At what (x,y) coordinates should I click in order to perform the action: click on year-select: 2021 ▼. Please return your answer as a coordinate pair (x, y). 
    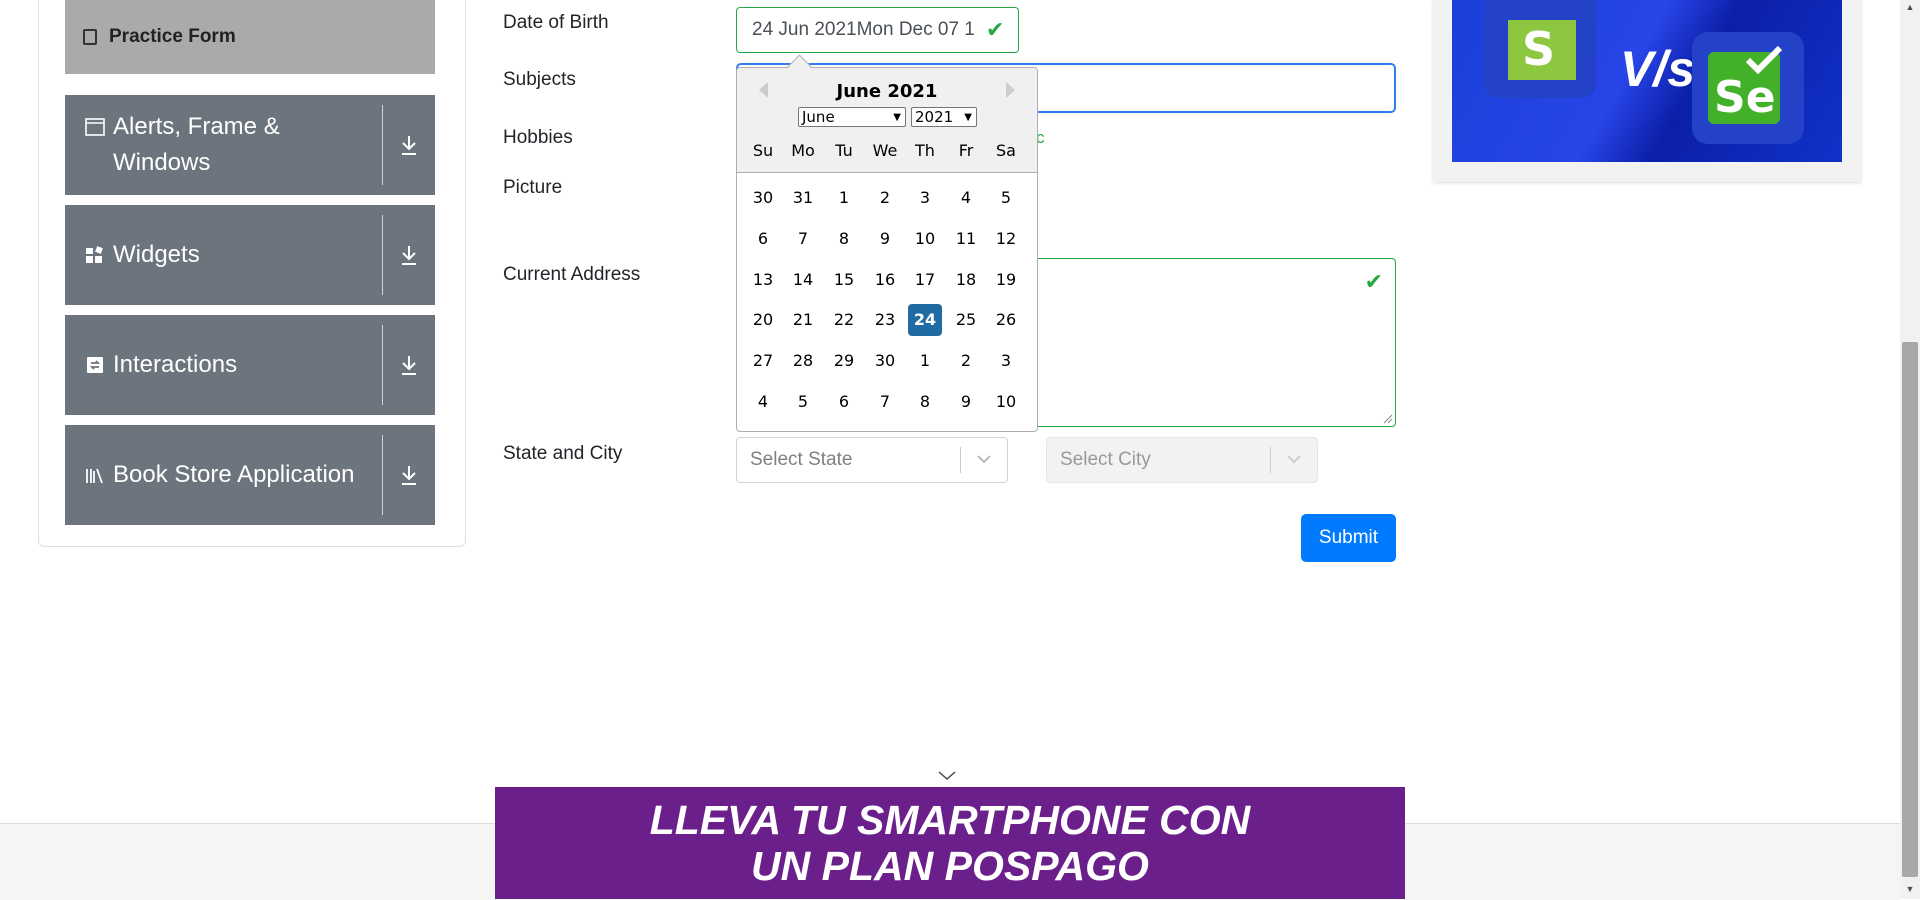
    Looking at the image, I should click on (944, 117).